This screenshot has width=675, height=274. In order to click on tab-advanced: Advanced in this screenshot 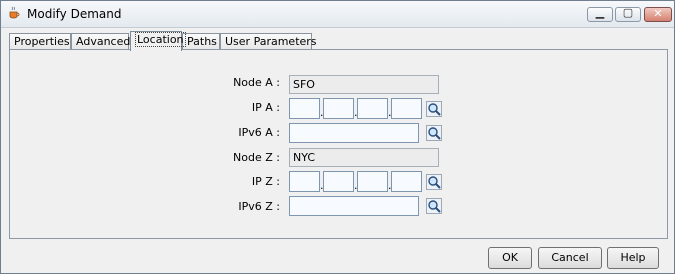, I will do `click(101, 41)`.